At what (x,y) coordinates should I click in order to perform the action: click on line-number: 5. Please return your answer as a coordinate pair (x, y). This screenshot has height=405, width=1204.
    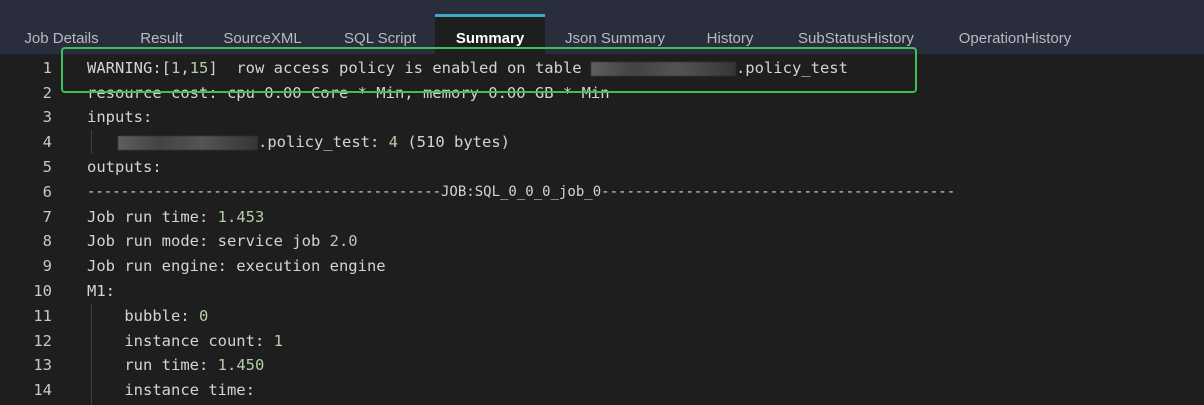
    Looking at the image, I should click on (47, 167).